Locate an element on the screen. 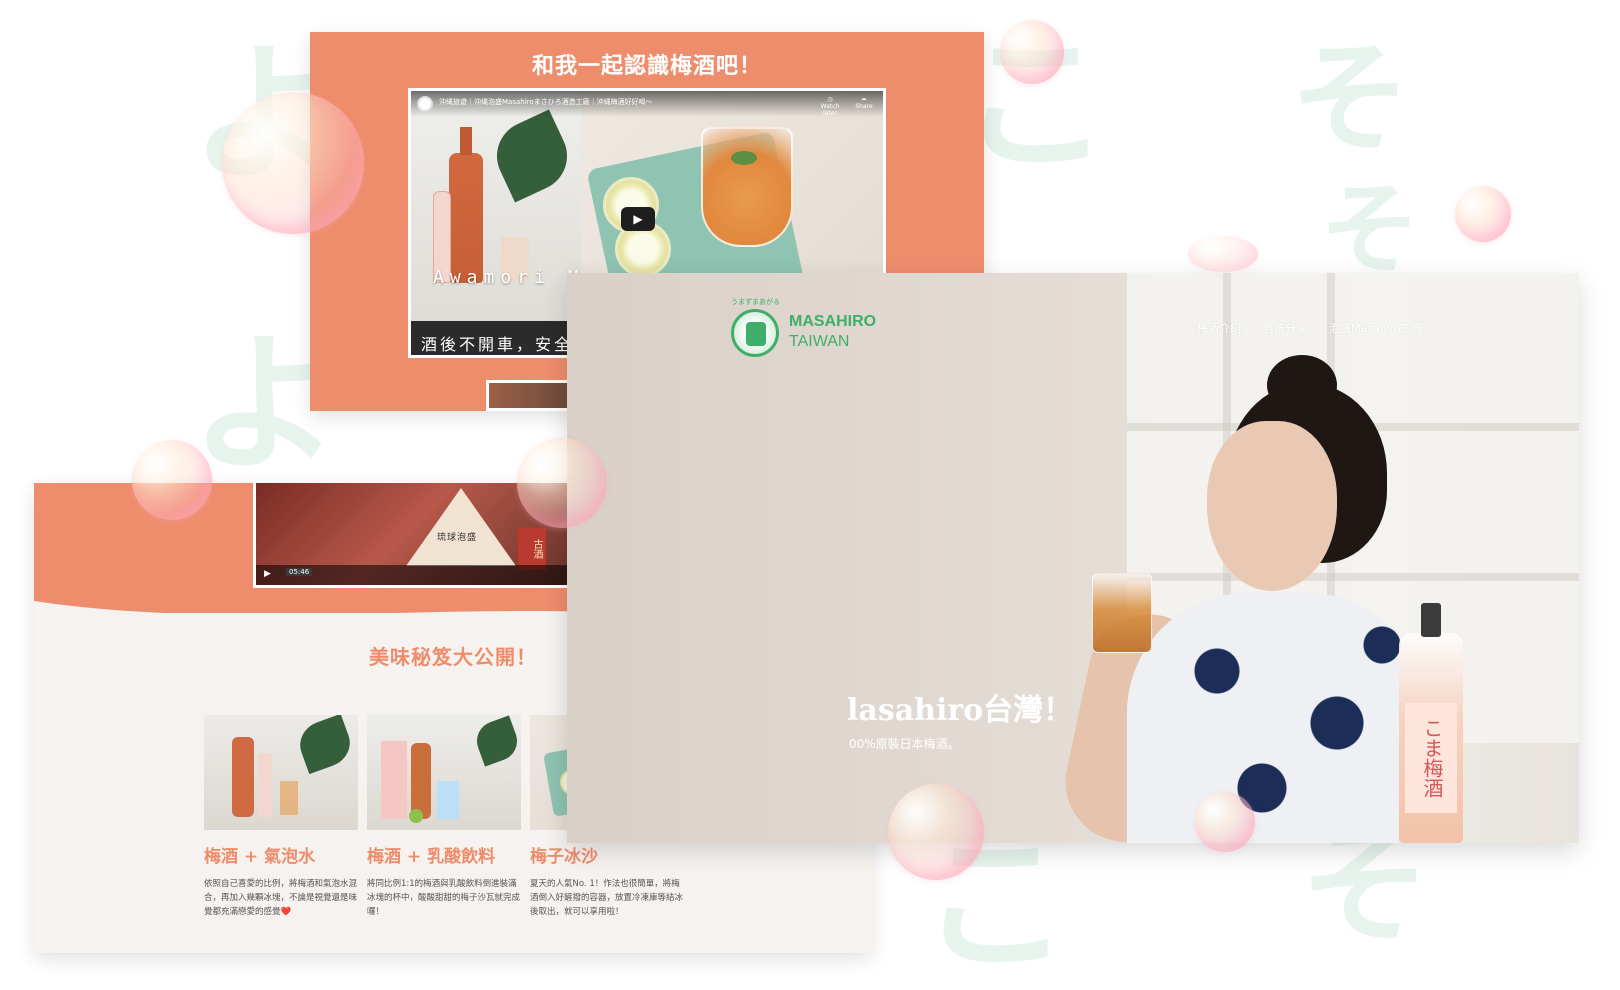  vimeo-time: 05:46 is located at coordinates (299, 572).